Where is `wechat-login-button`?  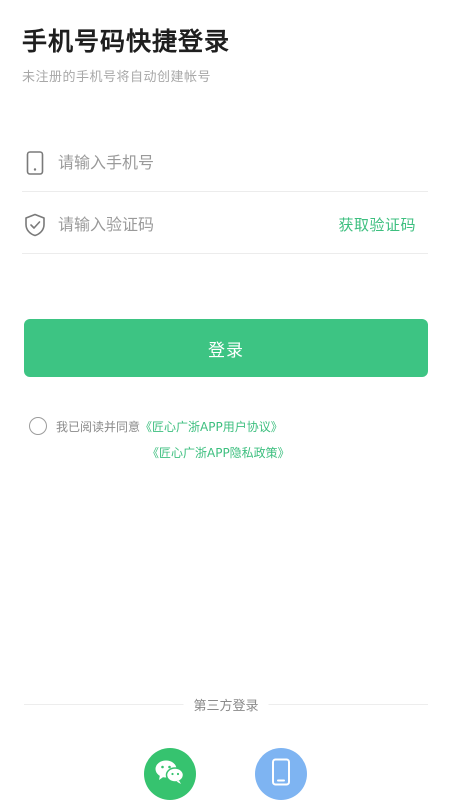 wechat-login-button is located at coordinates (170, 774).